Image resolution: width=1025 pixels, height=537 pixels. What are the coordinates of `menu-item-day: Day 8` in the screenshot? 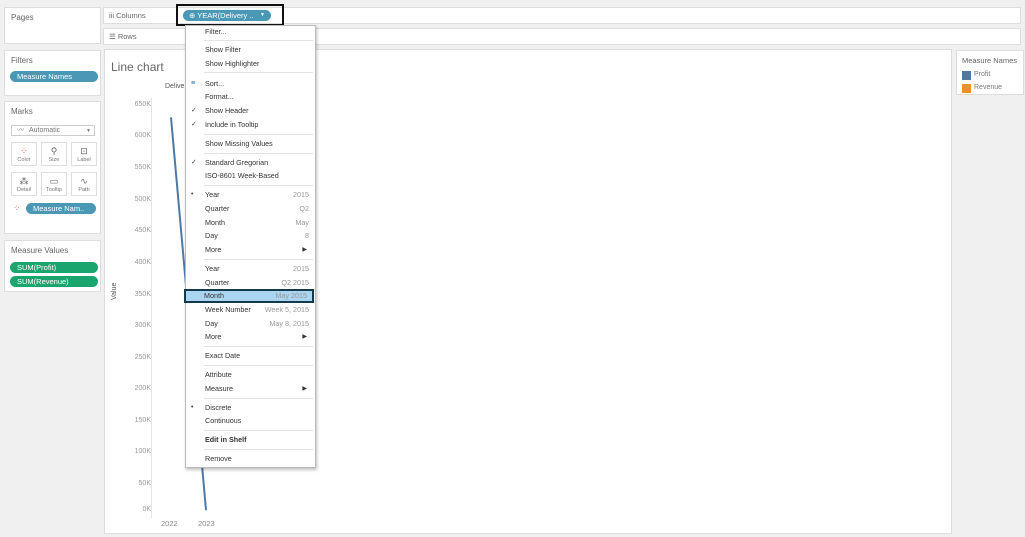 It's located at (250, 236).